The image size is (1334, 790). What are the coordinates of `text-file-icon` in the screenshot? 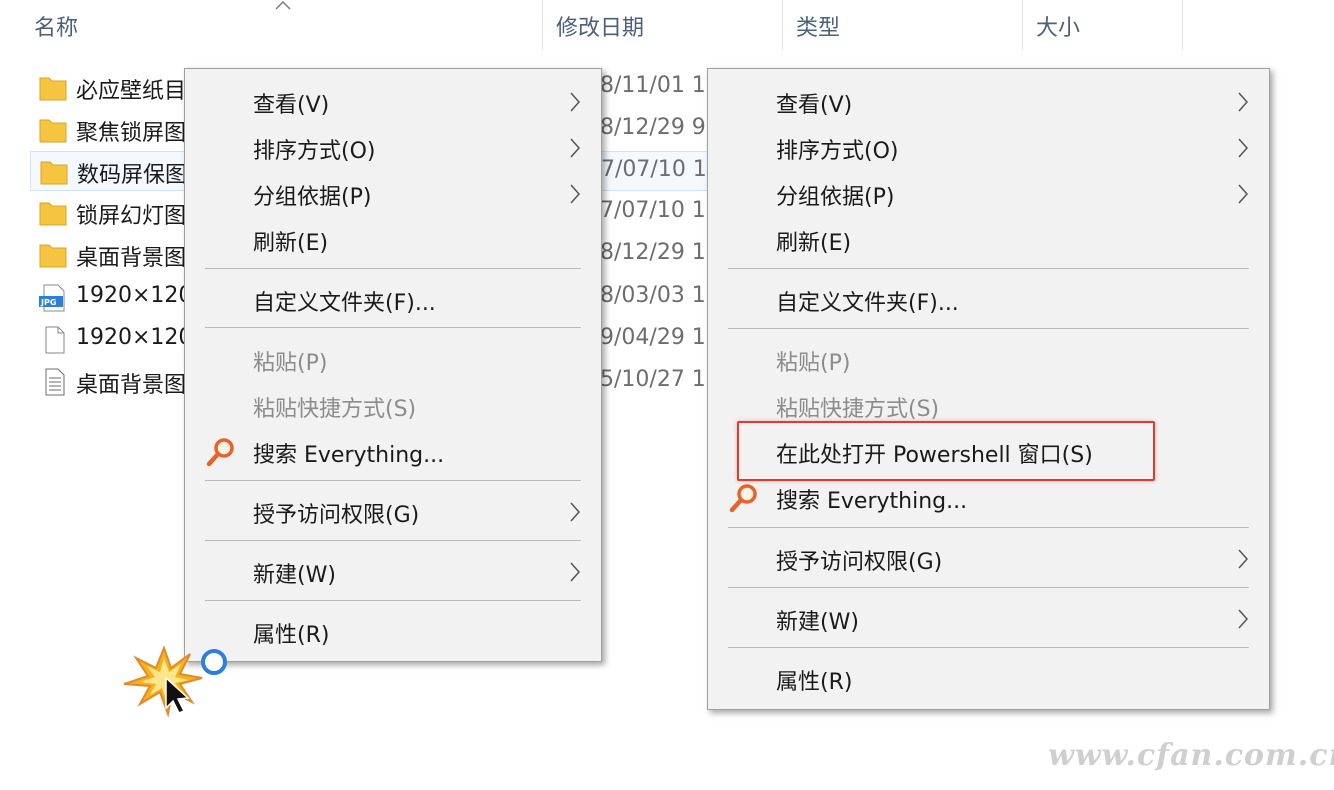 It's located at (55, 382).